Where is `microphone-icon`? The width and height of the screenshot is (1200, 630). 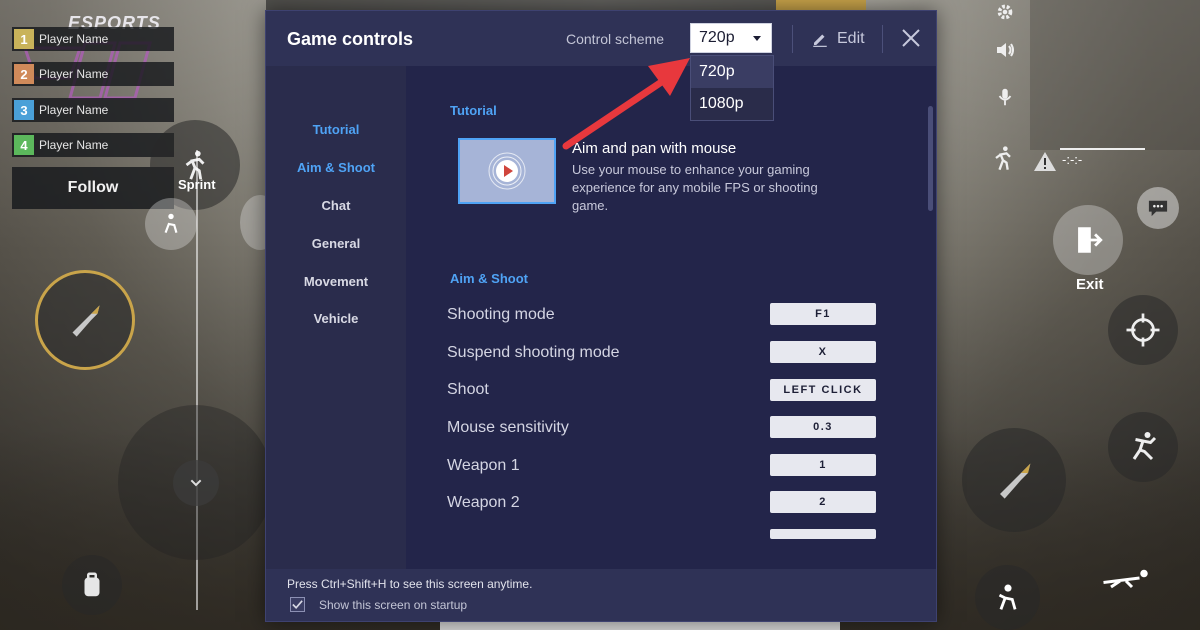
microphone-icon is located at coordinates (1005, 97).